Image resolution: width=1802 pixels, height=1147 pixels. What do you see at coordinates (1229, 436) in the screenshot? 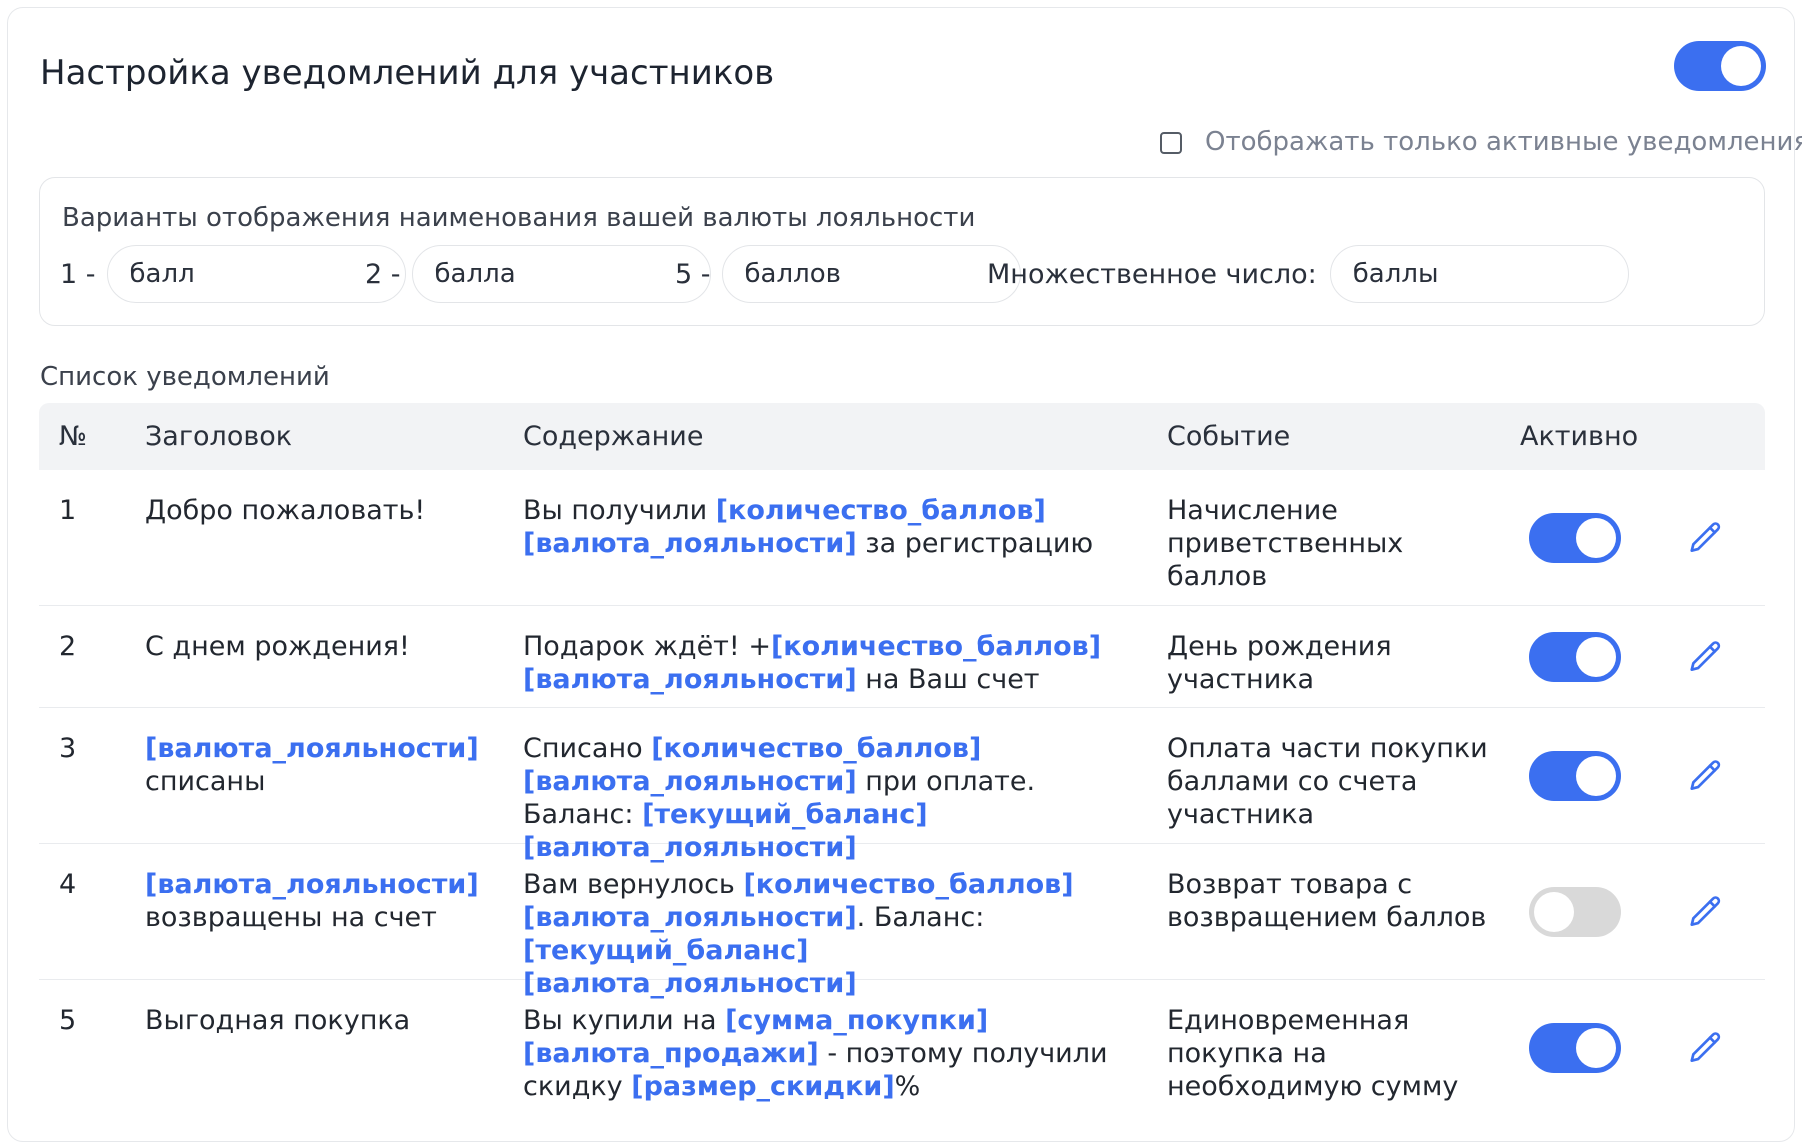
I see `column-event: Событие` at bounding box center [1229, 436].